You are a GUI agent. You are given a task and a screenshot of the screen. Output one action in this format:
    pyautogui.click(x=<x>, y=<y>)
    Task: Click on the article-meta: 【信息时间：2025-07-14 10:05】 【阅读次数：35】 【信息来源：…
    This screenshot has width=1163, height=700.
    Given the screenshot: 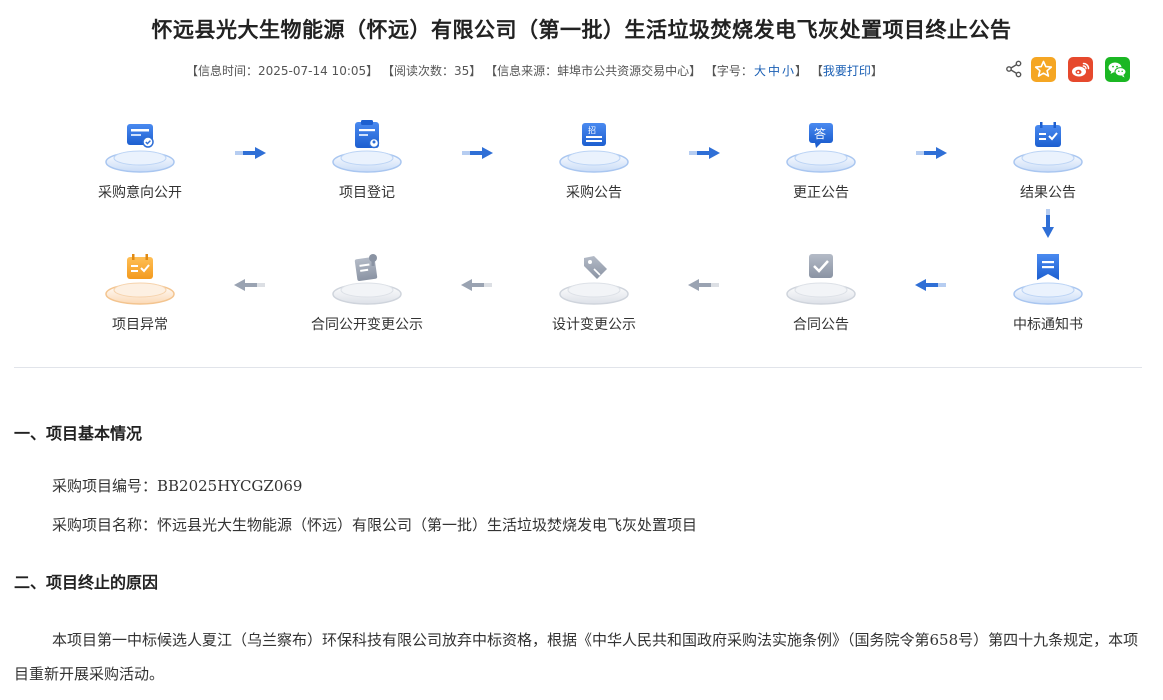 What is the action you would take?
    pyautogui.click(x=534, y=70)
    